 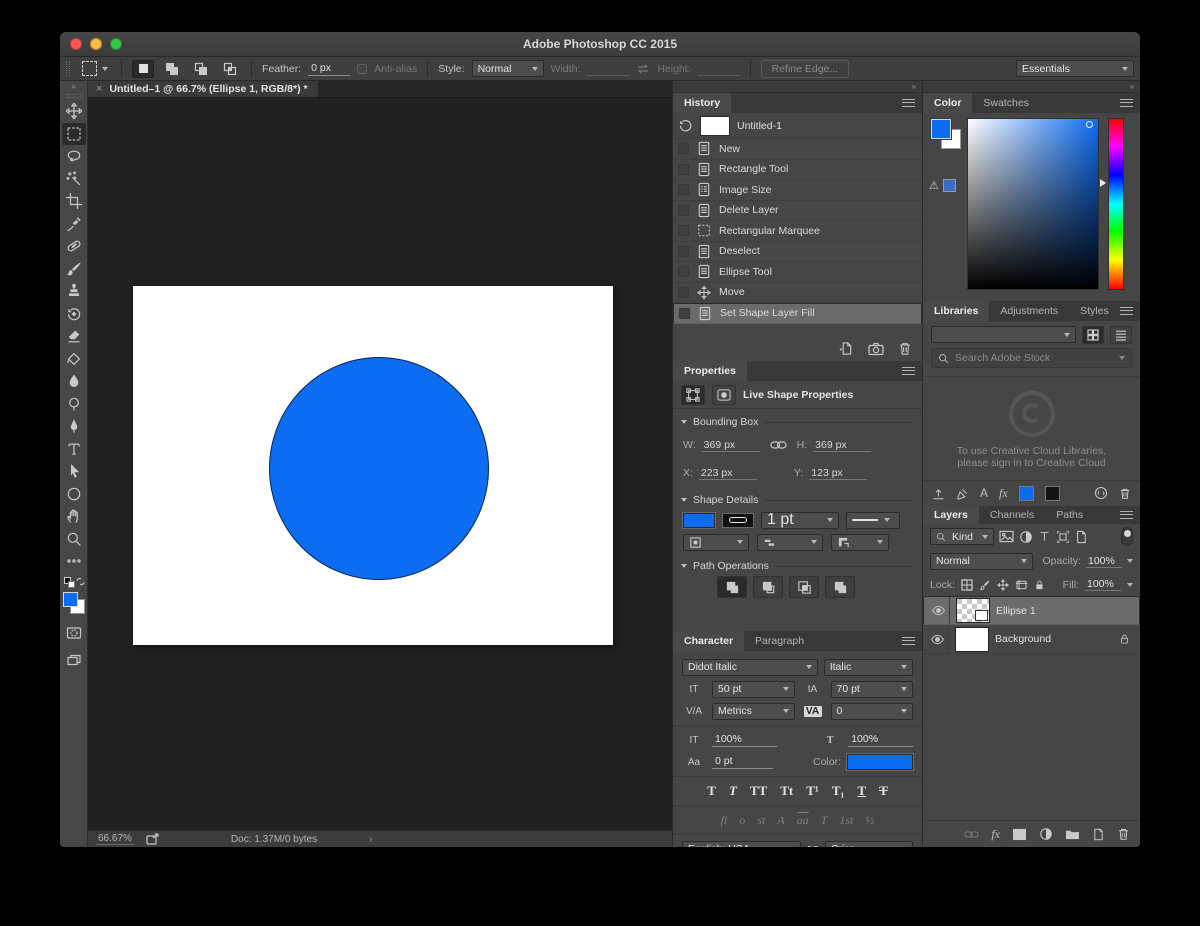 What do you see at coordinates (74, 471) in the screenshot?
I see `path-selection-tool` at bounding box center [74, 471].